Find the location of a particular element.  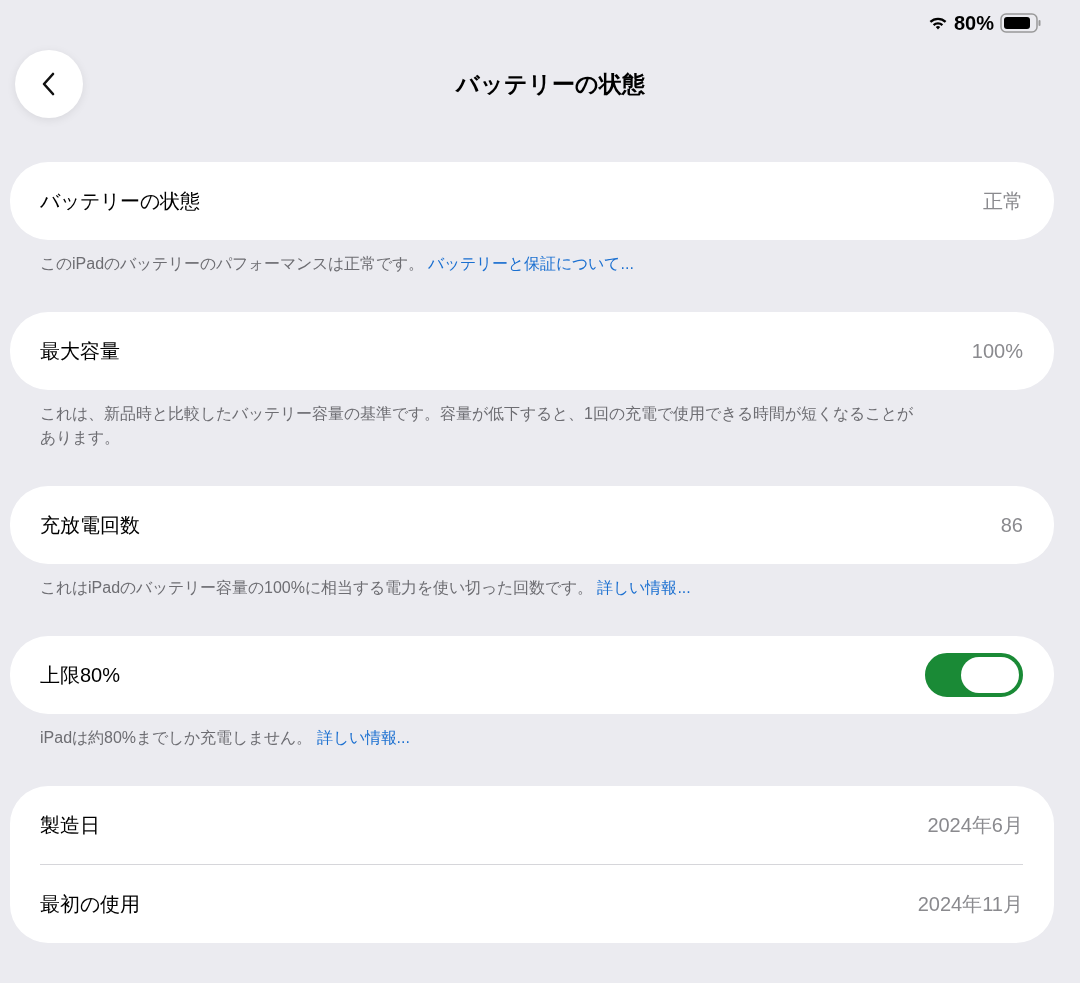

row-label: 製造日 is located at coordinates (70, 825).